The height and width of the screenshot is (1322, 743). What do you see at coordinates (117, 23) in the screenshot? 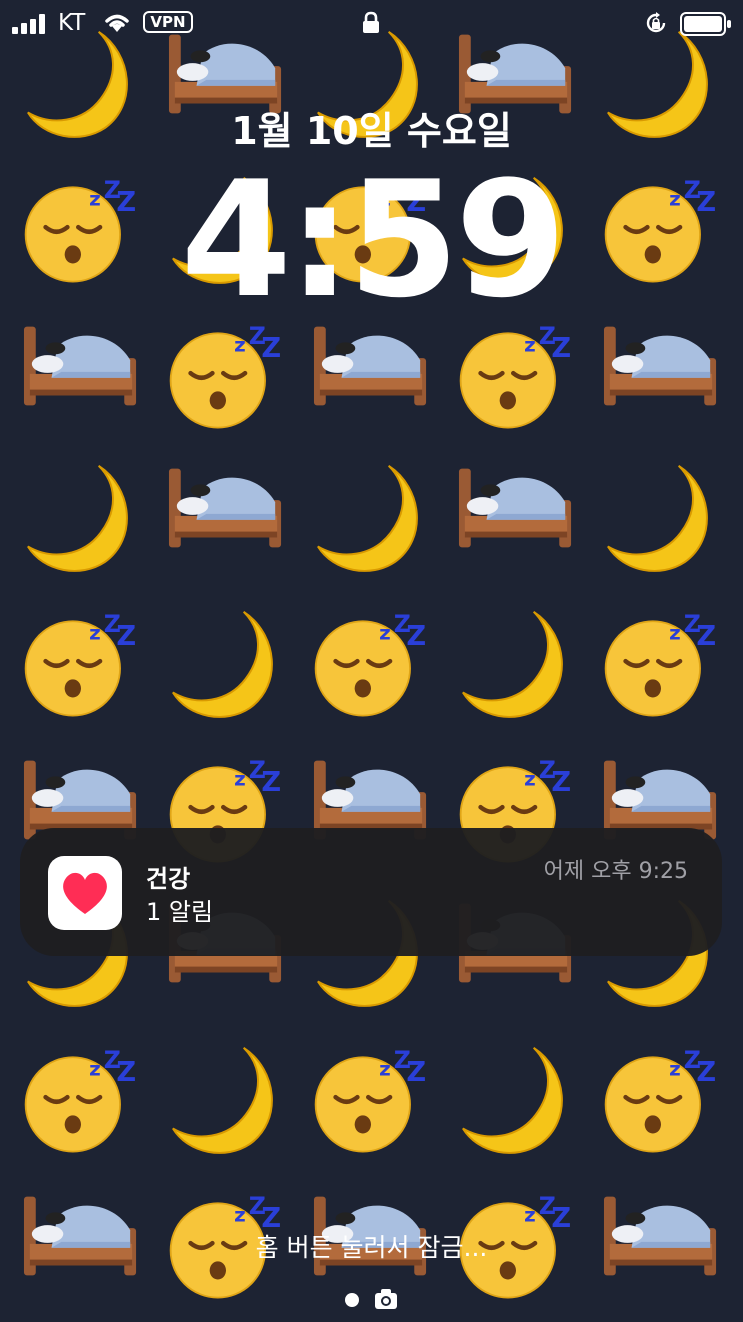
I see `wifi-icon` at bounding box center [117, 23].